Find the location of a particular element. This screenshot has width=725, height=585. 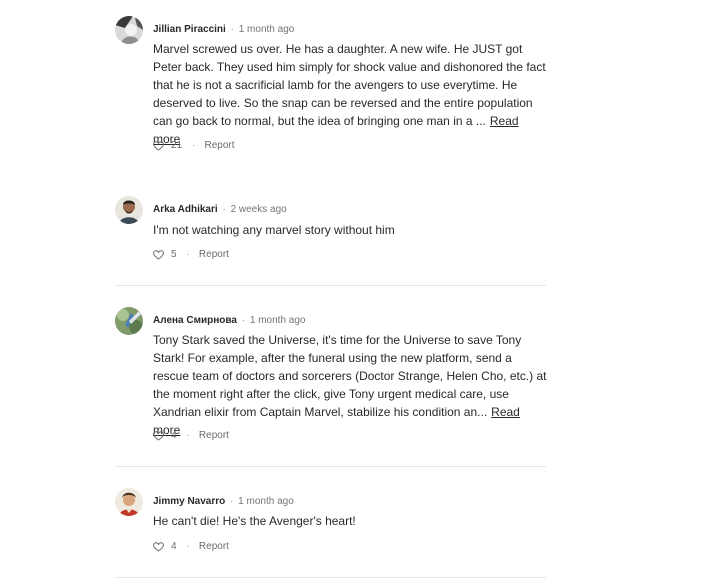

like-count: 5 is located at coordinates (174, 254).